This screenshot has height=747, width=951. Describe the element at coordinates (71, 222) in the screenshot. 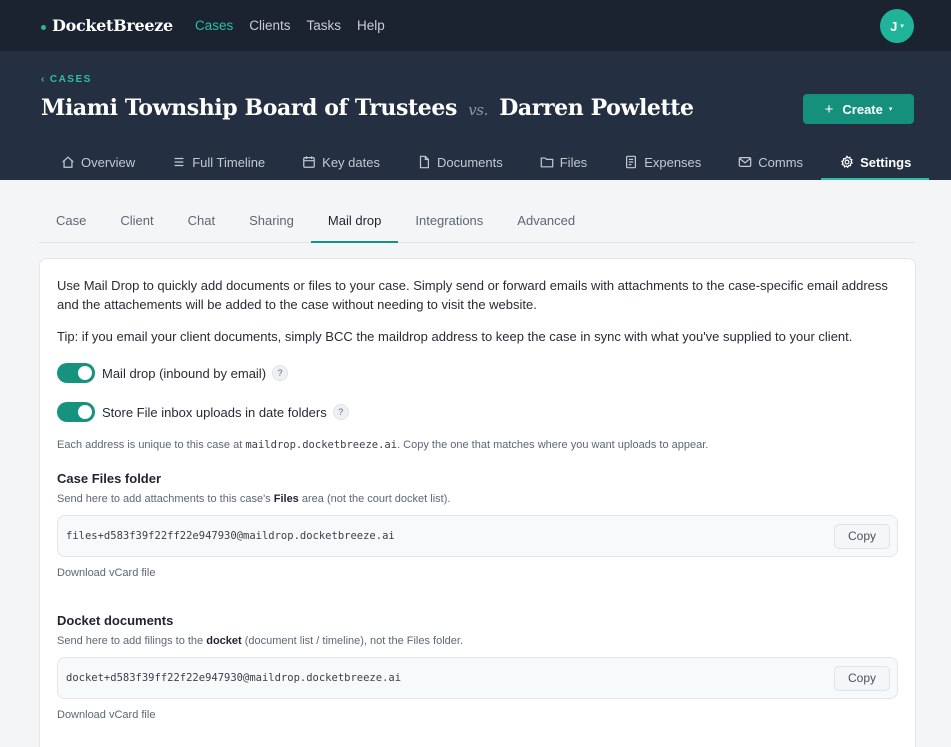

I see `subtab-case: Case` at that location.